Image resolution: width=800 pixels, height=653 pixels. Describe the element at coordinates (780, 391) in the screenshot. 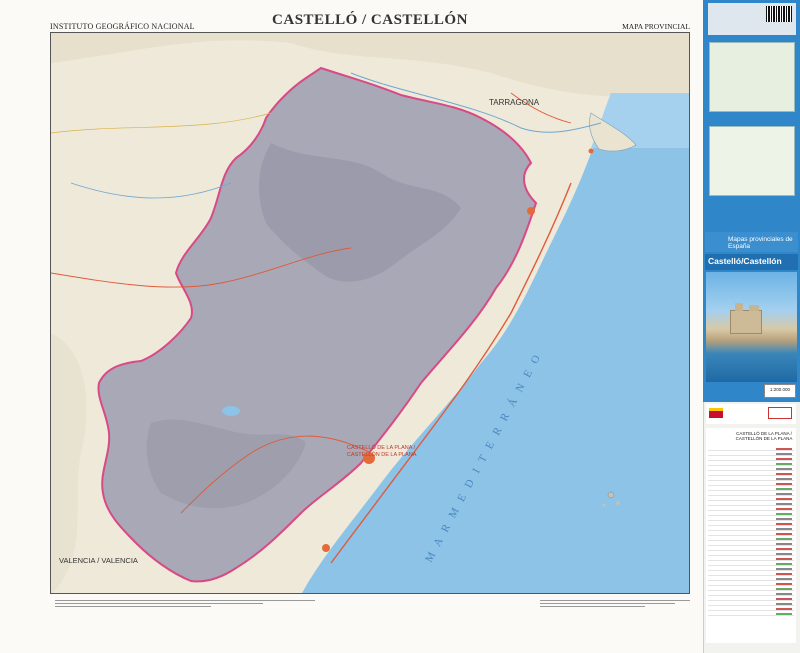

I see `scale-label: 1:200.000` at that location.